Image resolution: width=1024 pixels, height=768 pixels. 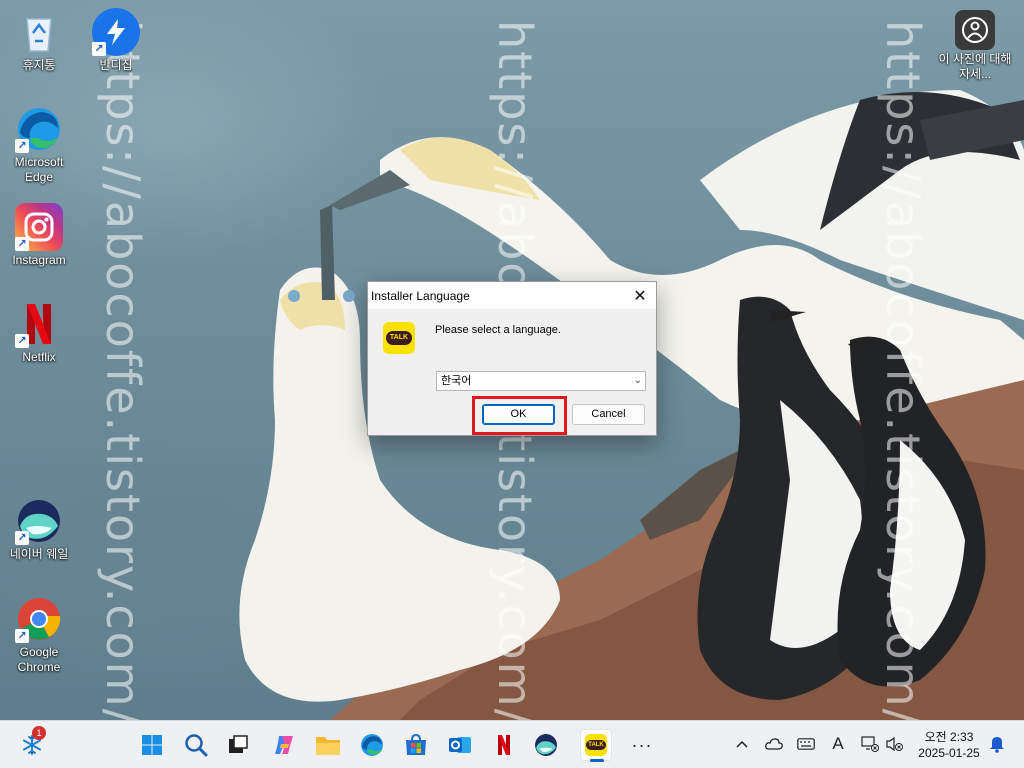 What do you see at coordinates (949, 745) in the screenshot?
I see `clock: 오전 2:33 2025-01-25` at bounding box center [949, 745].